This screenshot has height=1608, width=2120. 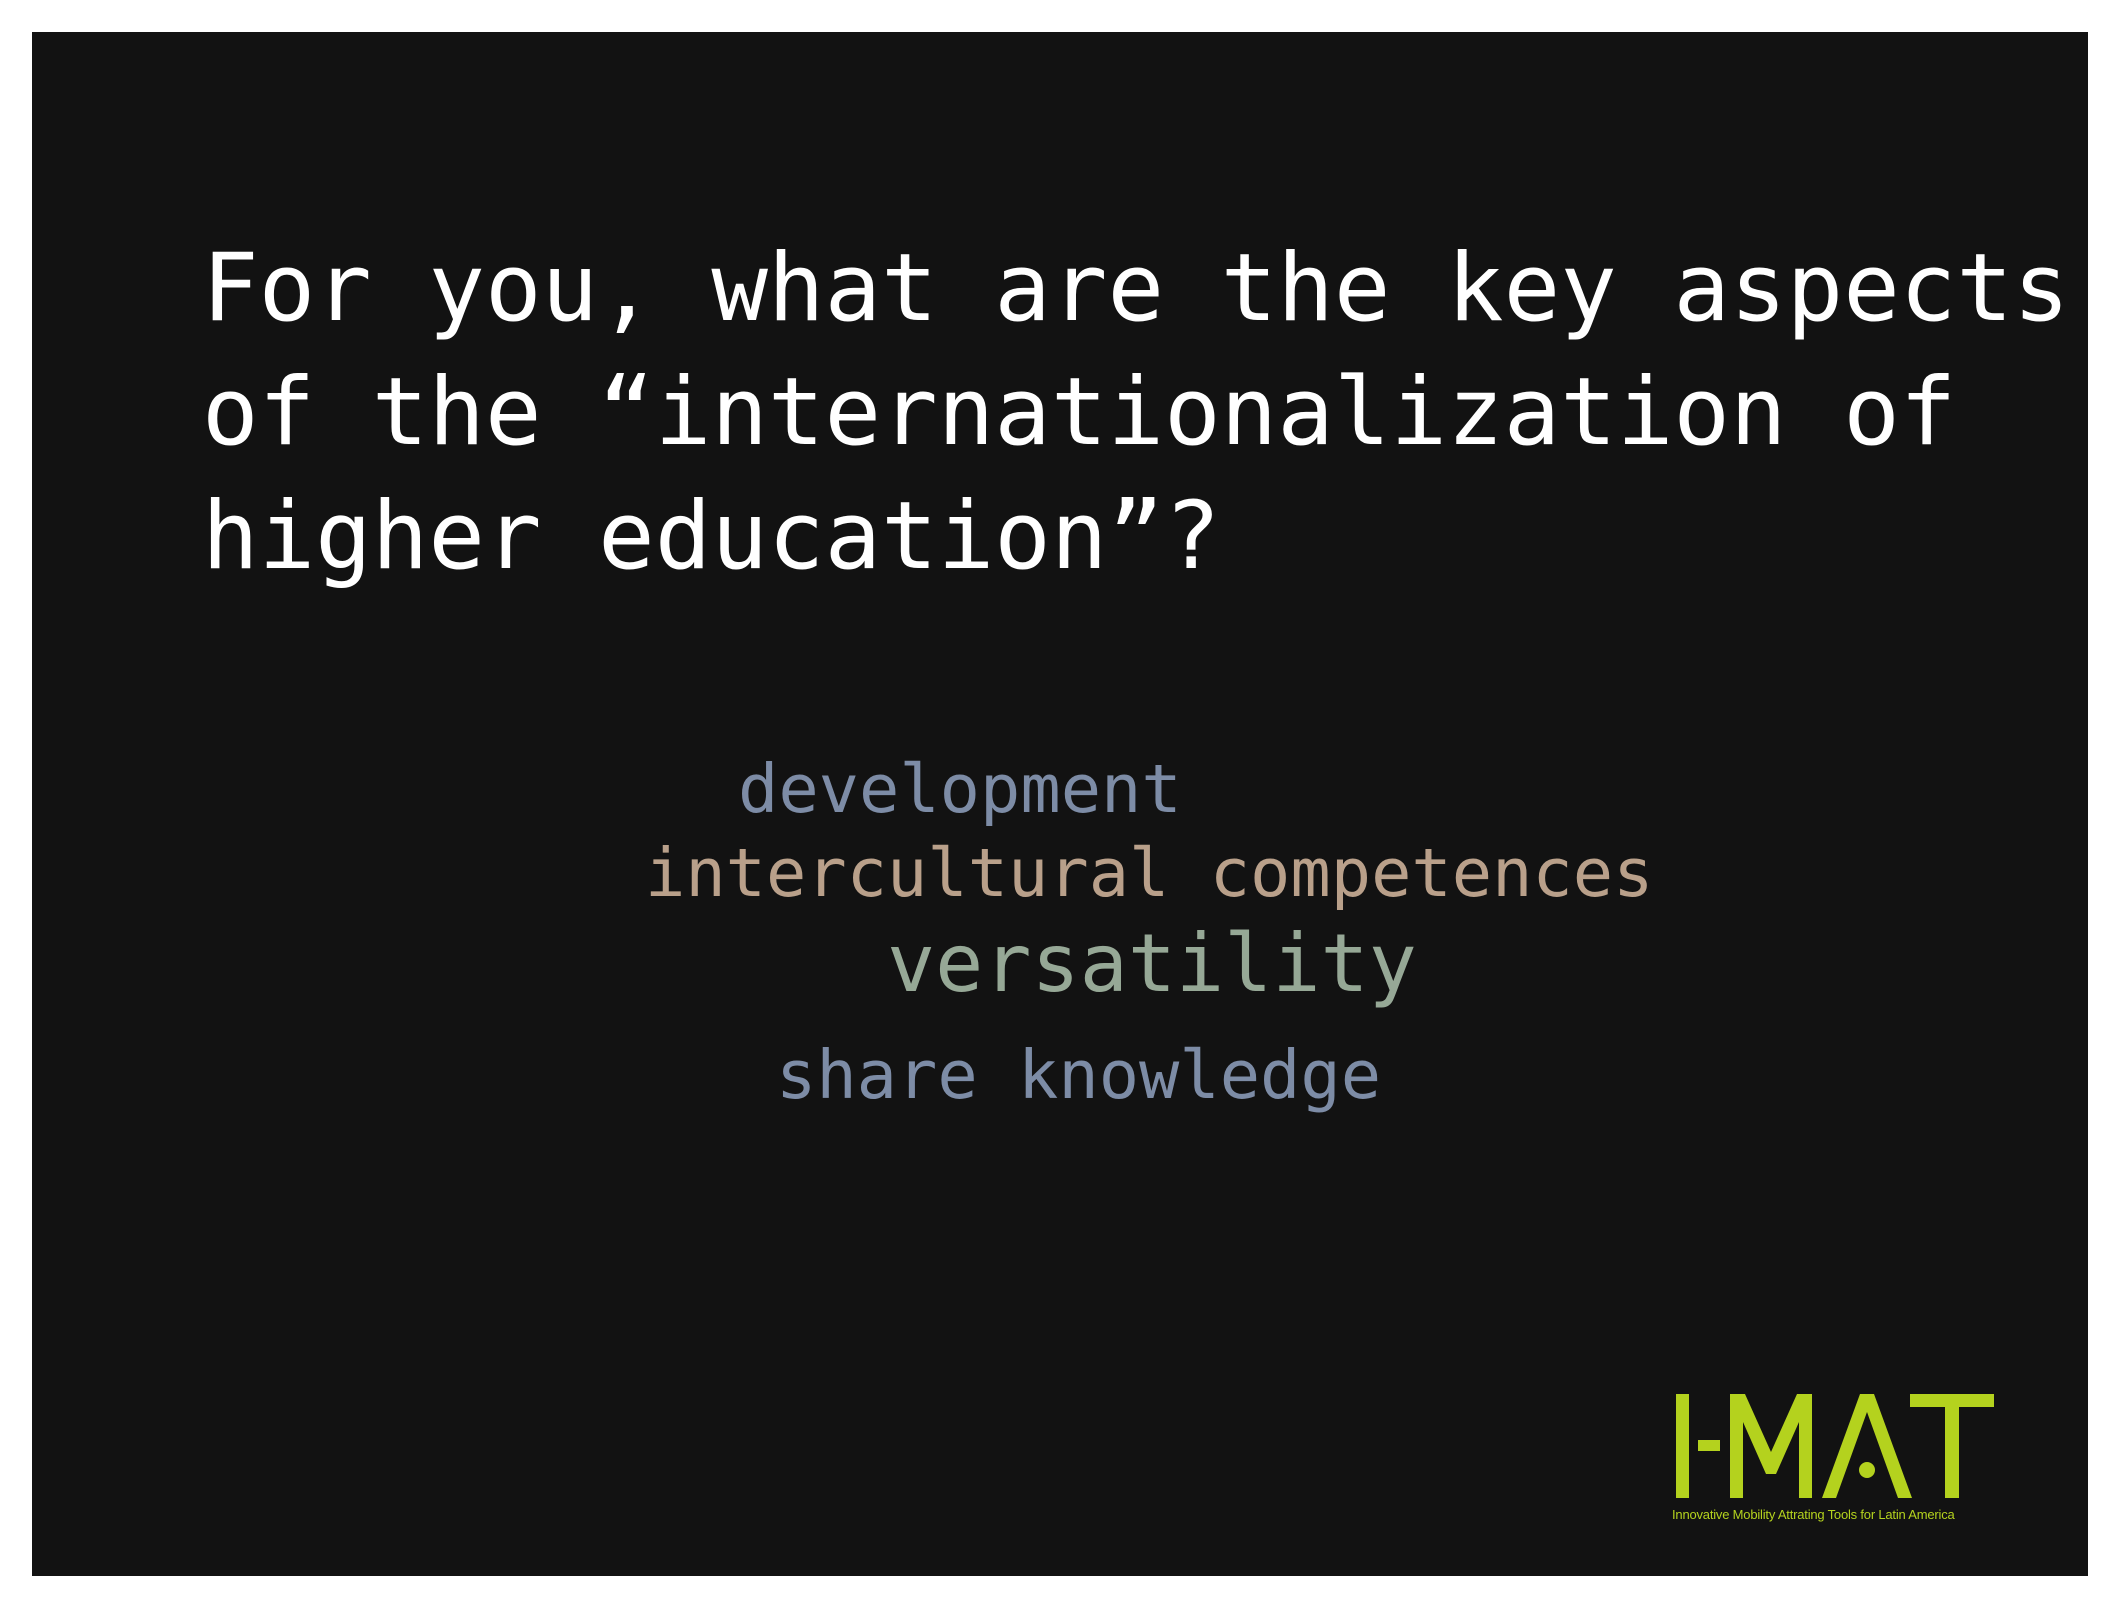 I want to click on imat-logo-mark, so click(x=1835, y=1446).